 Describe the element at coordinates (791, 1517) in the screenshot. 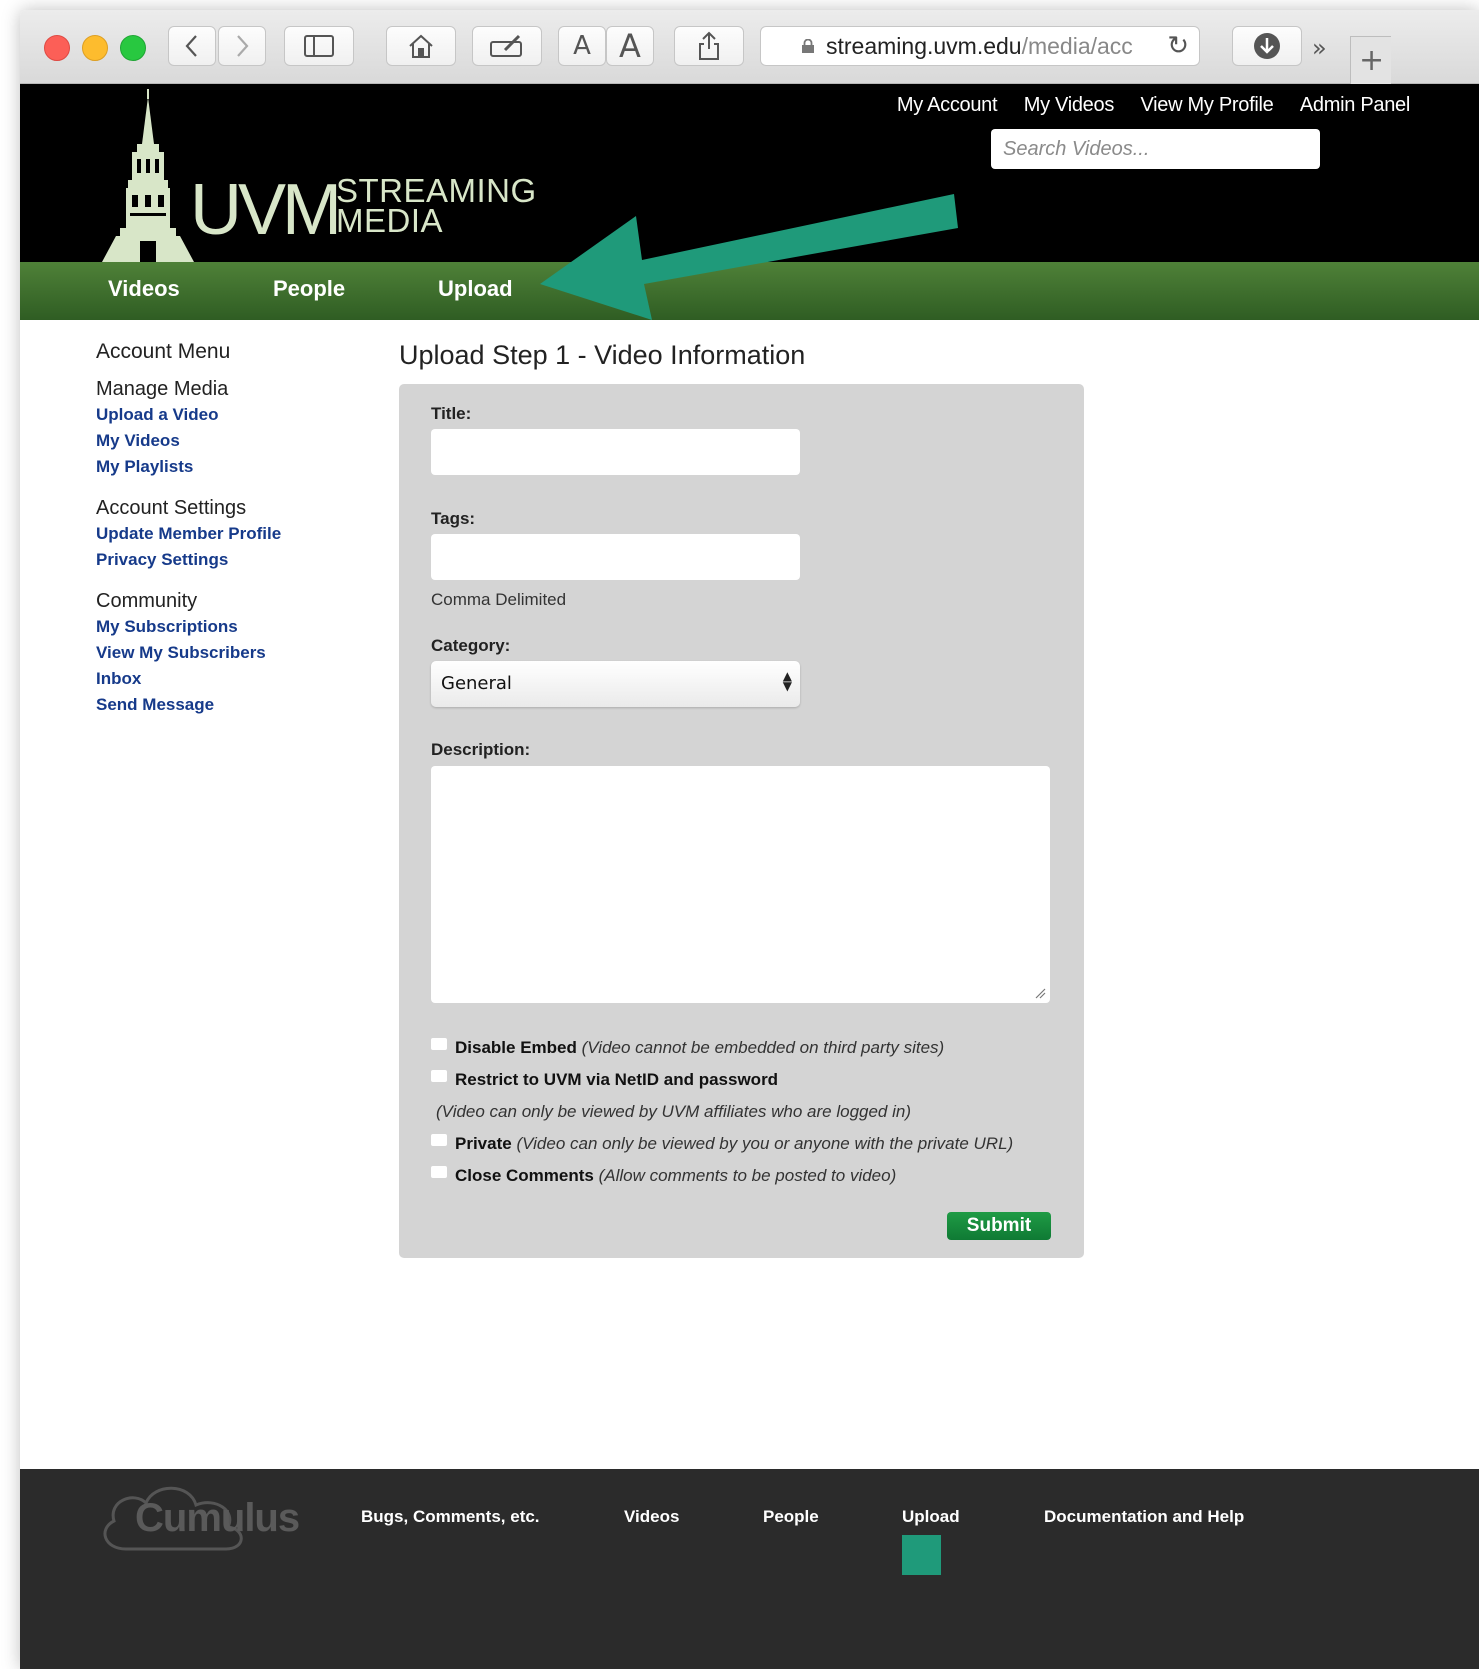

I see `footer-link-people: People` at that location.